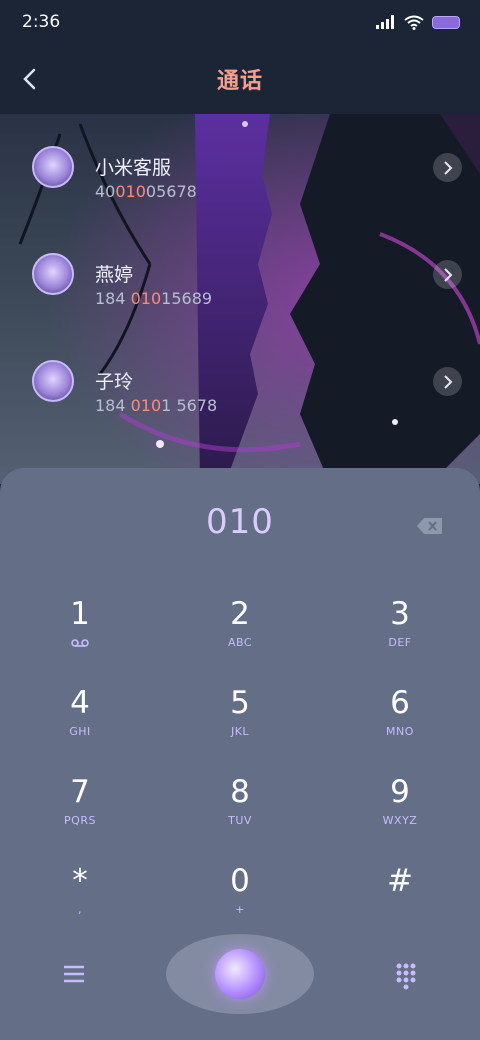 This screenshot has width=480, height=1040. I want to click on key-letters: GHI, so click(80, 731).